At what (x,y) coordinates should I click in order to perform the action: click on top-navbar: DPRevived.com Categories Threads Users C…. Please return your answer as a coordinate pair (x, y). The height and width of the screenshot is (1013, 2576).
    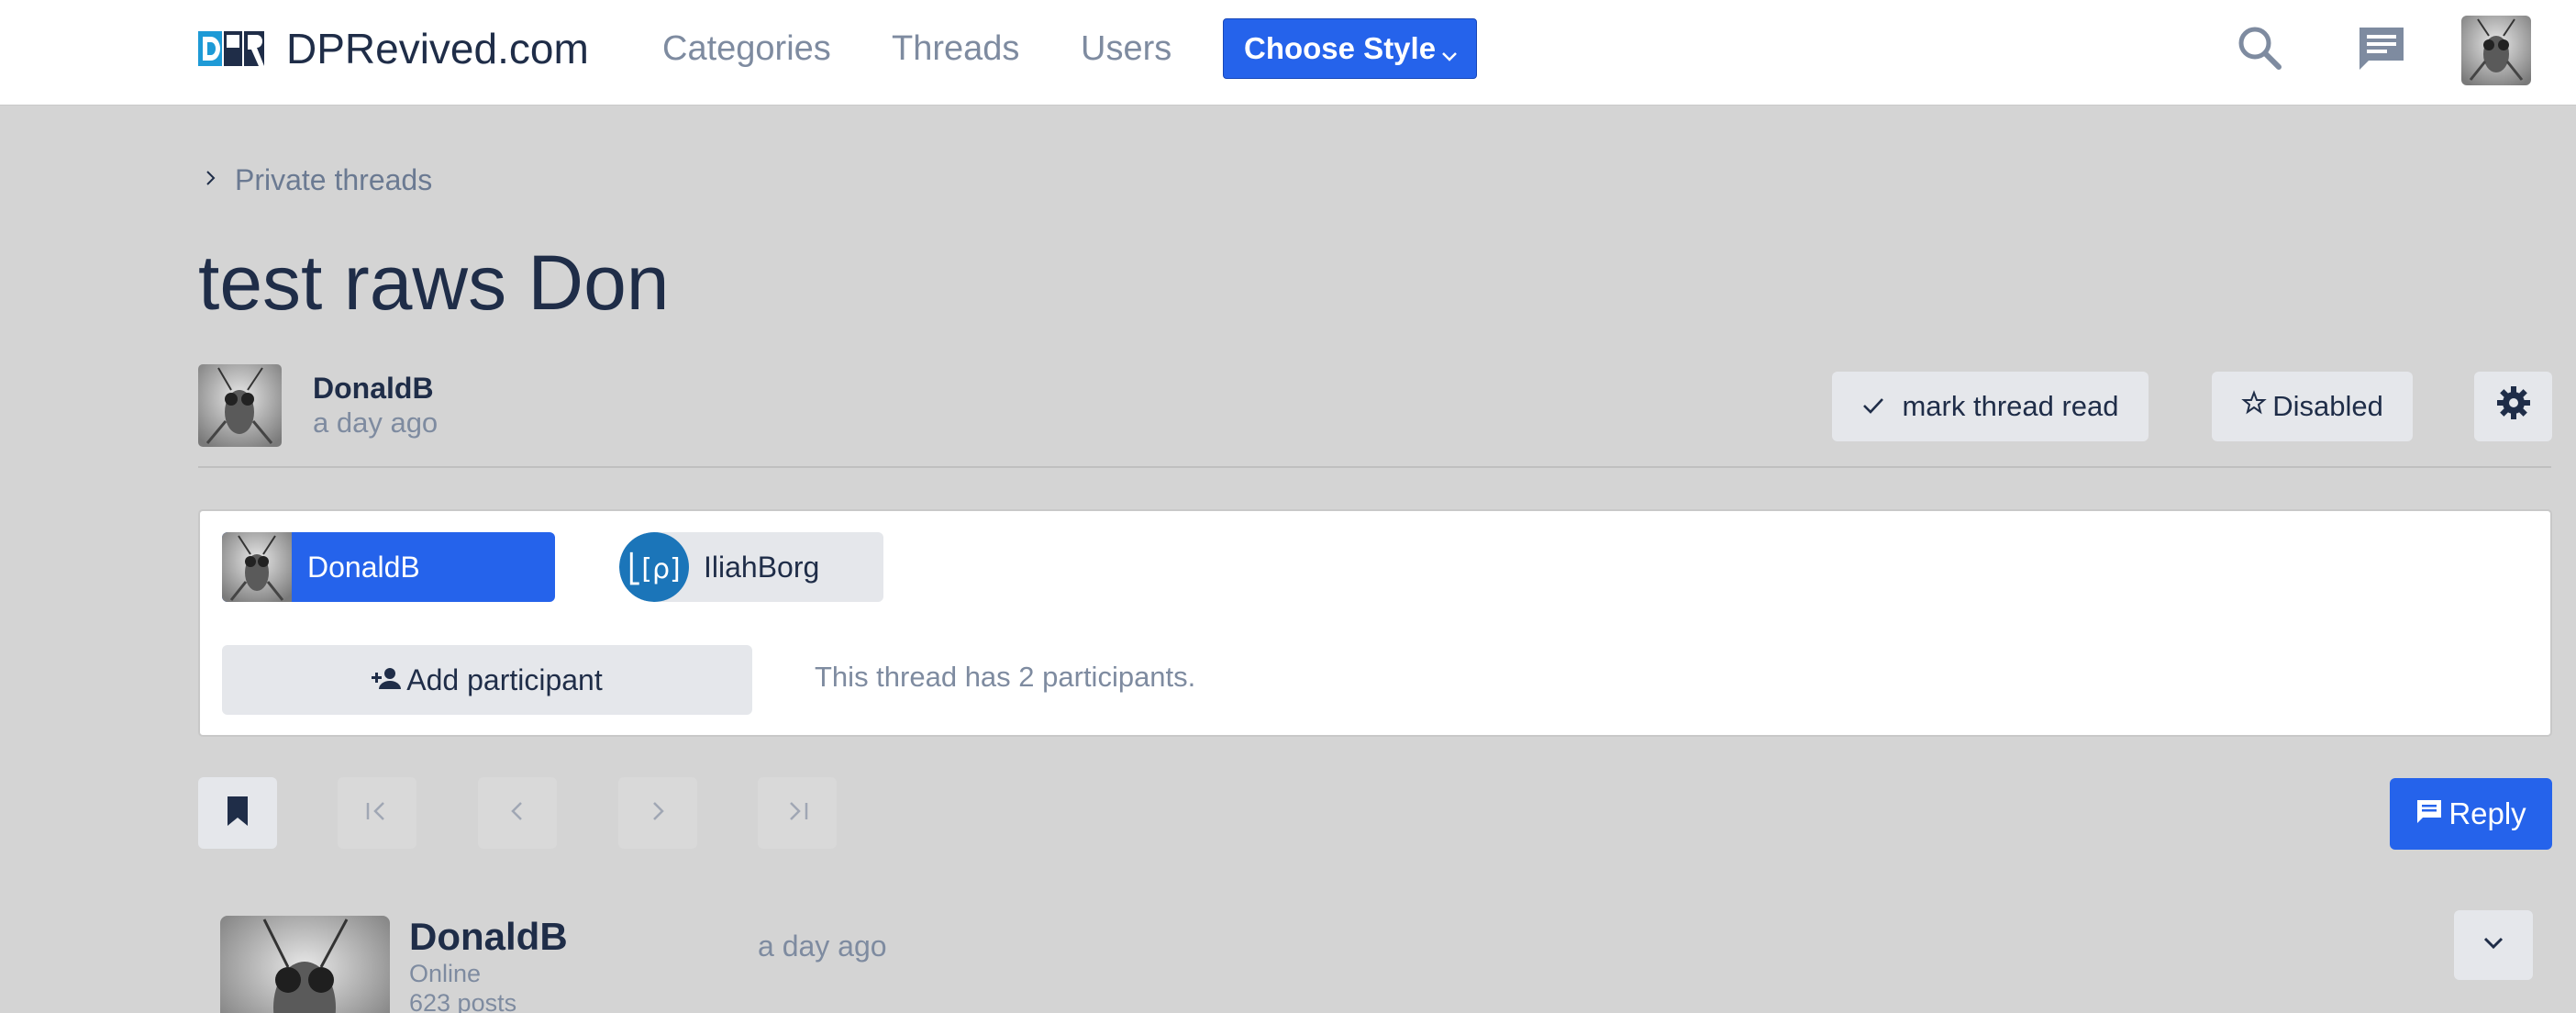
    Looking at the image, I should click on (1288, 53).